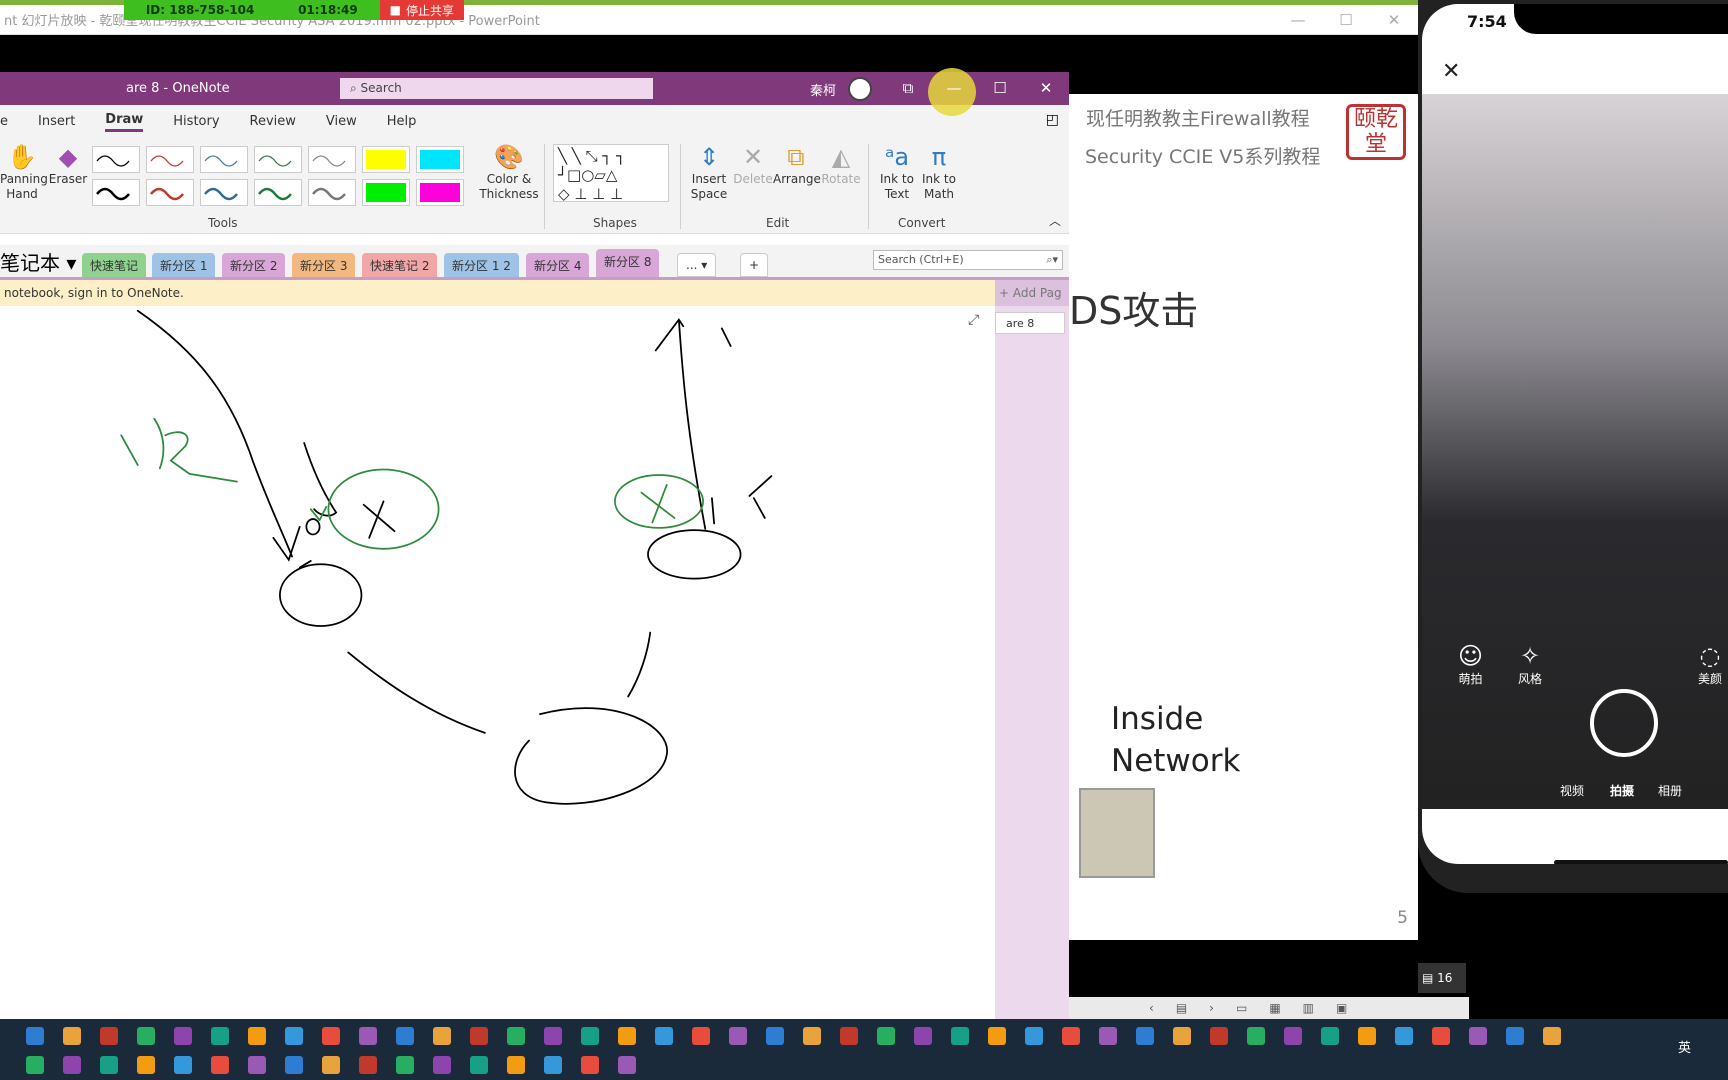 The width and height of the screenshot is (1728, 1080). What do you see at coordinates (1624, 723) in the screenshot?
I see `shutter-button` at bounding box center [1624, 723].